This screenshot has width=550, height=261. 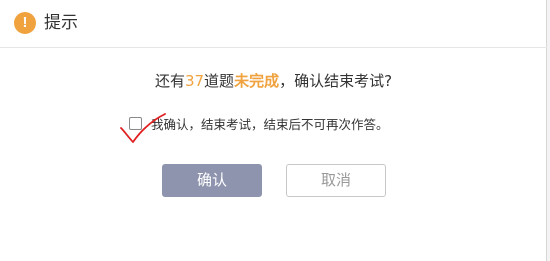 I want to click on dialog-title: 提示, so click(x=61, y=23).